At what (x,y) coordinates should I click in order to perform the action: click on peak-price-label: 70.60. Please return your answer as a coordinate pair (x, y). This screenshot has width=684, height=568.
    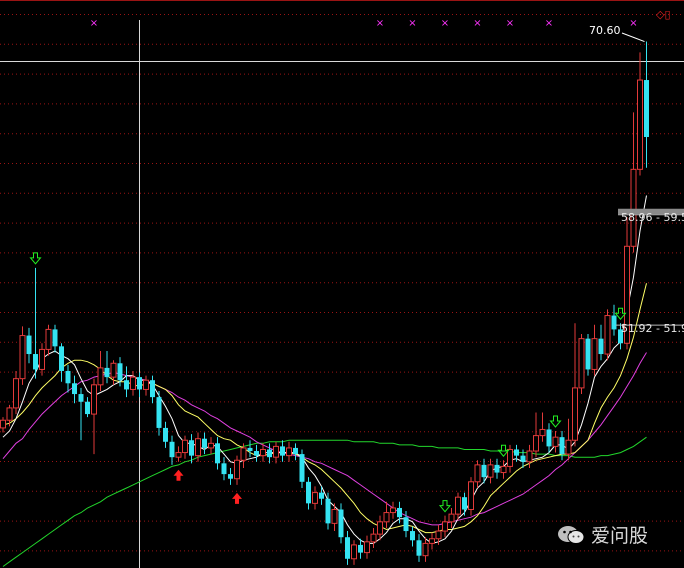
    Looking at the image, I should click on (605, 30).